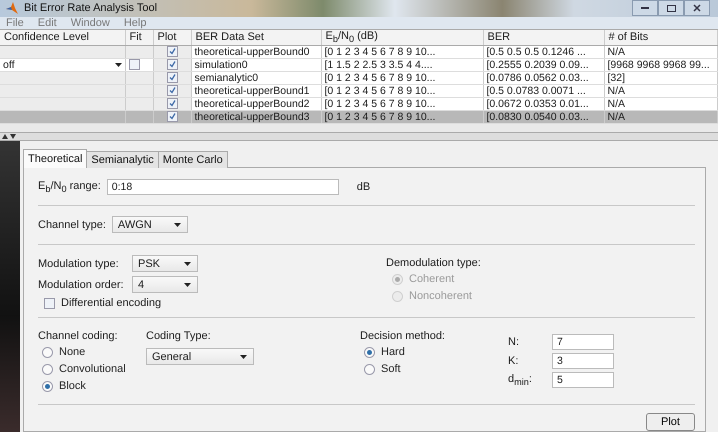  What do you see at coordinates (583, 380) in the screenshot?
I see `input-field: 5` at bounding box center [583, 380].